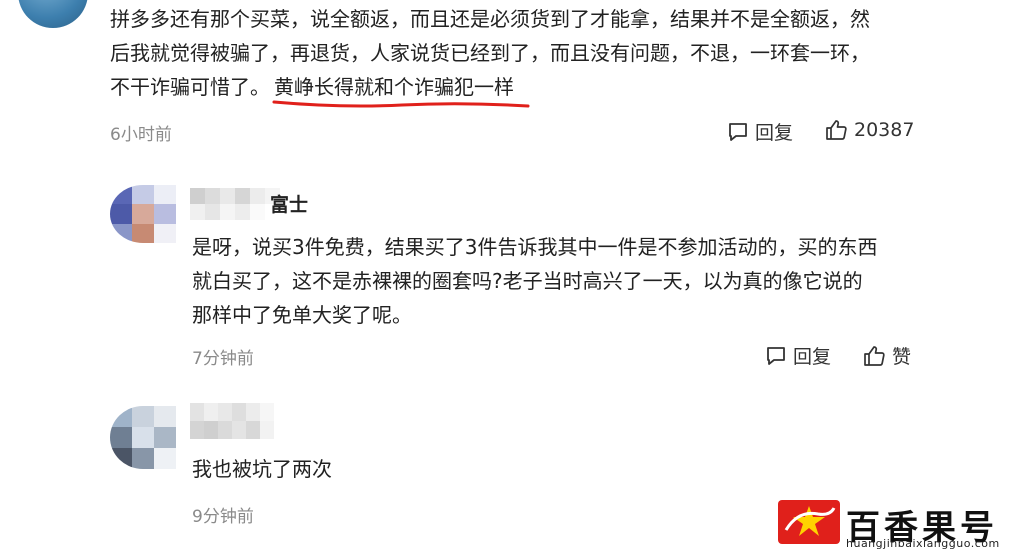  I want to click on comment-line: 是呀，说买3件免费，结果买了3件告诉我其中一件是不参加活动的，买的东西, so click(535, 247).